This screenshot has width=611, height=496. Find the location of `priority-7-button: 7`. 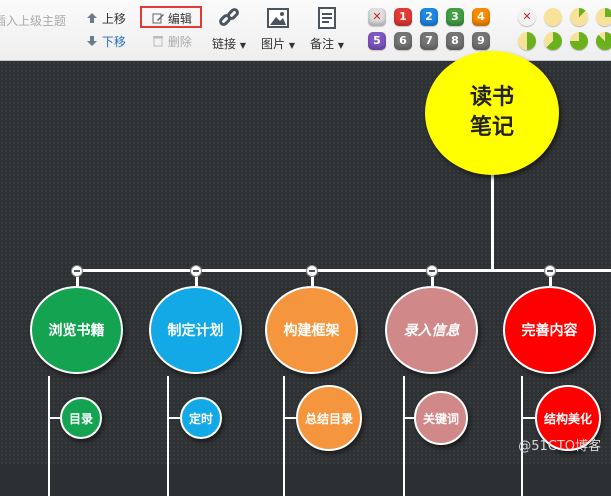

priority-7-button: 7 is located at coordinates (429, 41).